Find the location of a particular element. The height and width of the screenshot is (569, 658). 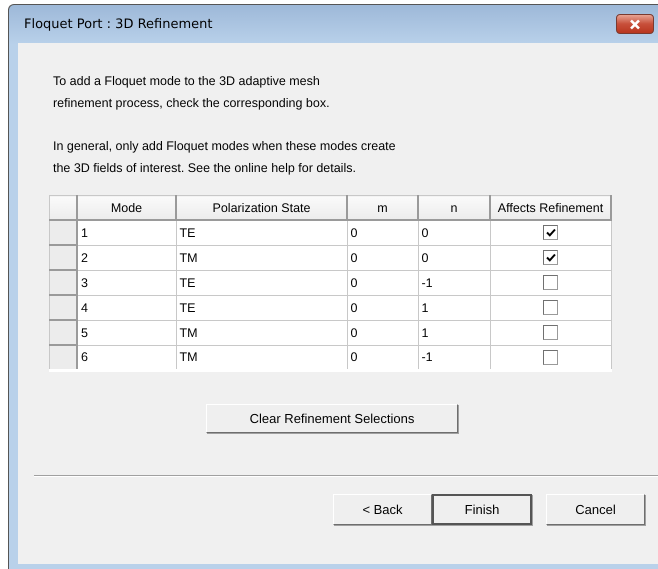

wizard-button: < Back is located at coordinates (382, 509).